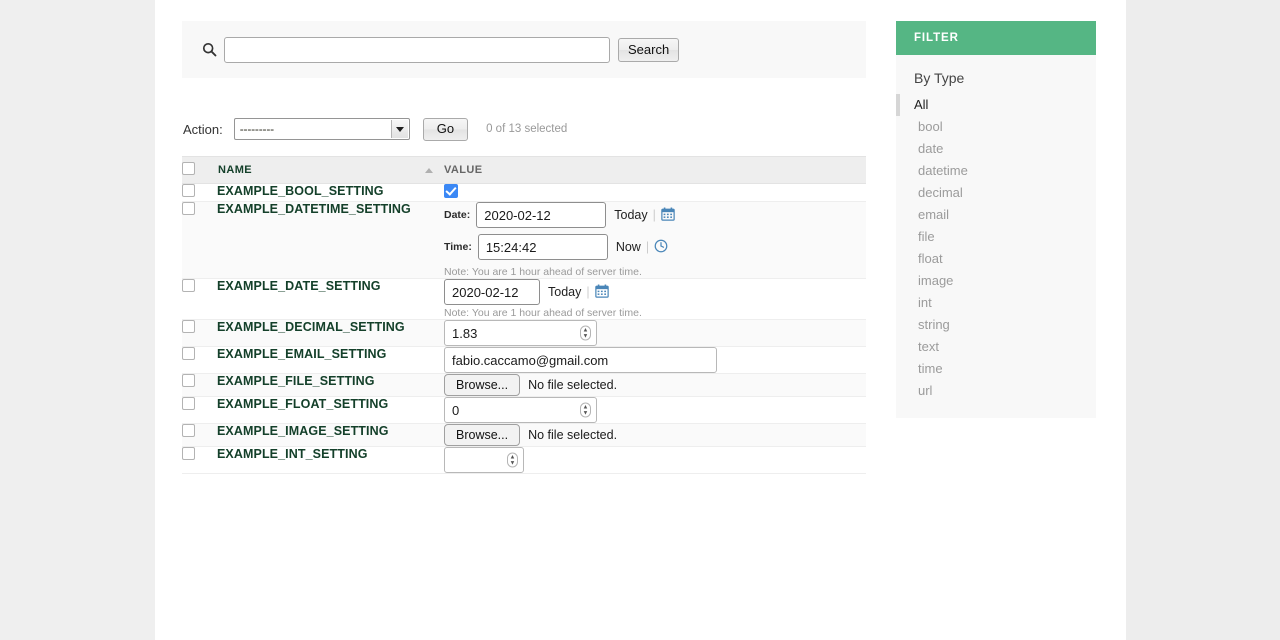  Describe the element at coordinates (930, 258) in the screenshot. I see `filter-option-label: float` at that location.